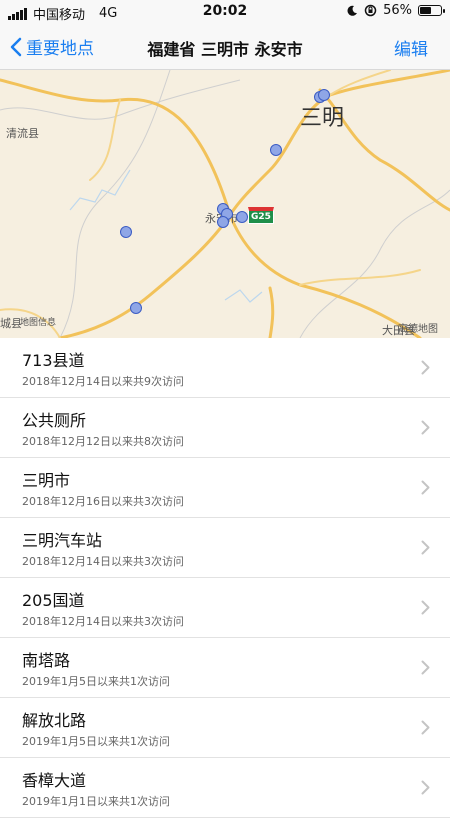 The width and height of the screenshot is (450, 818). What do you see at coordinates (54, 780) in the screenshot?
I see `place-name: 香樟大道` at bounding box center [54, 780].